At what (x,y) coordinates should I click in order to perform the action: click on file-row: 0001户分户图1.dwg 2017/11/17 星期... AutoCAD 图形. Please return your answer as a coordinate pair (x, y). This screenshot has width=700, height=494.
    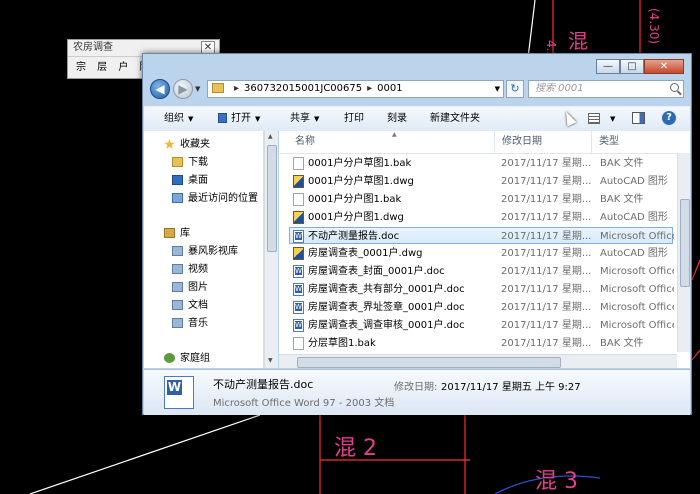
    Looking at the image, I should click on (482, 217).